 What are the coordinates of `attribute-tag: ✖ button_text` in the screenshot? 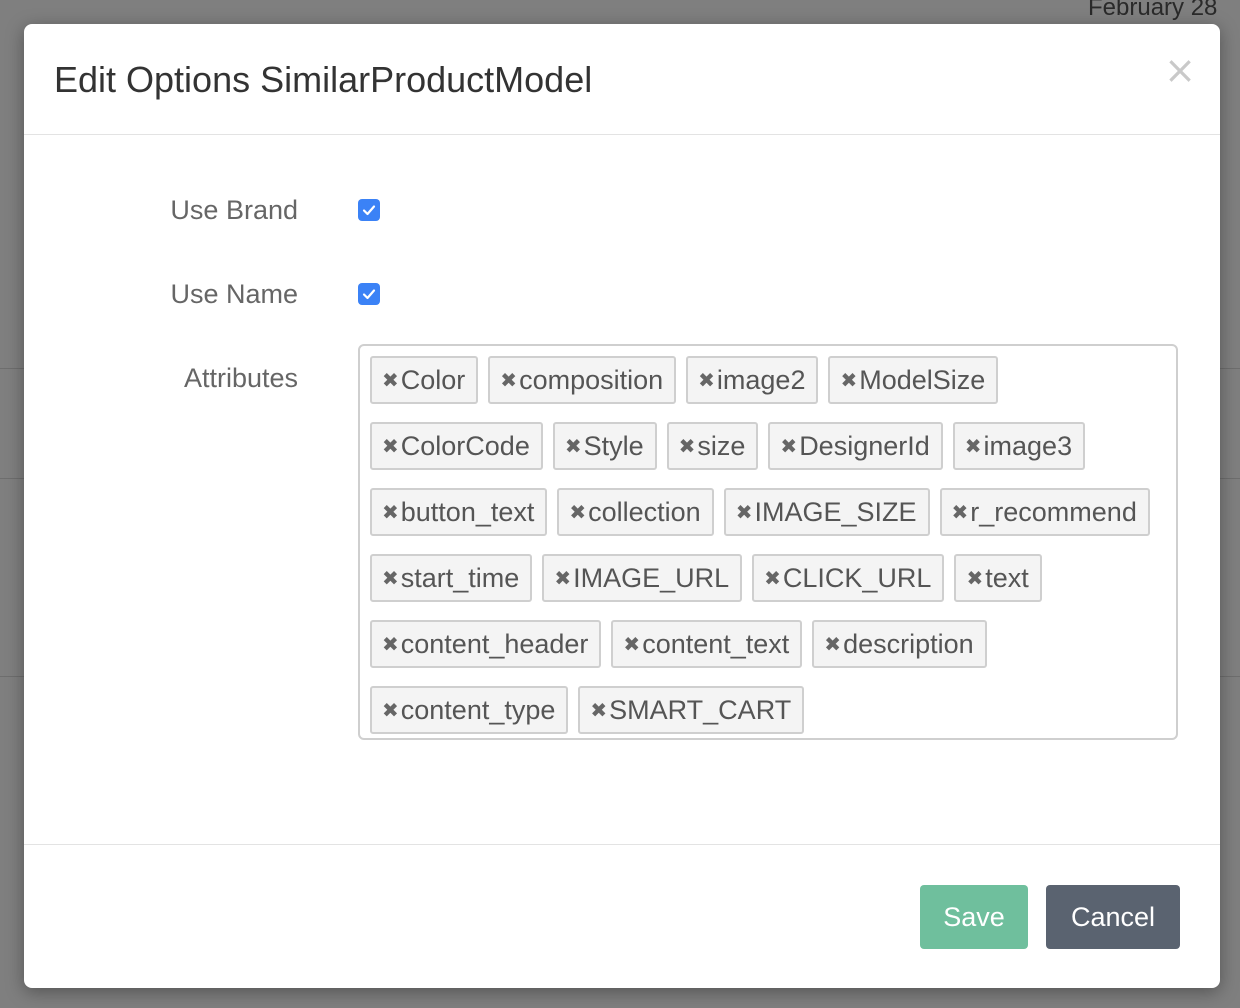 It's located at (459, 512).